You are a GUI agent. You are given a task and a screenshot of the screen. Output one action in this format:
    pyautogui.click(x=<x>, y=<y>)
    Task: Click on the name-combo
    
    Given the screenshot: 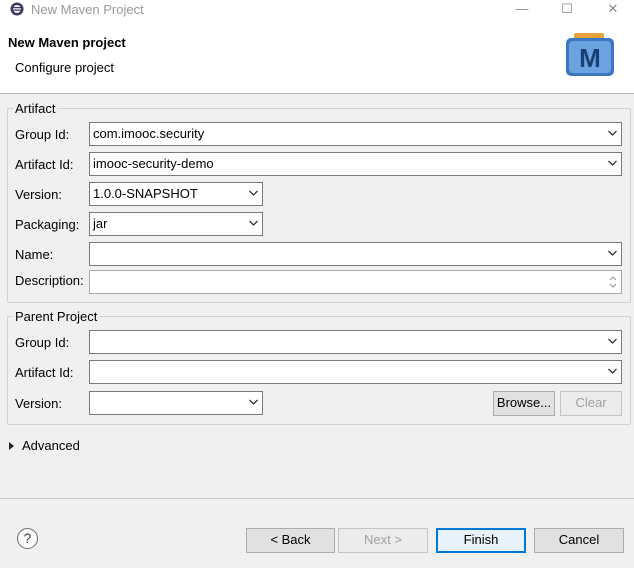 What is the action you would take?
    pyautogui.click(x=355, y=254)
    